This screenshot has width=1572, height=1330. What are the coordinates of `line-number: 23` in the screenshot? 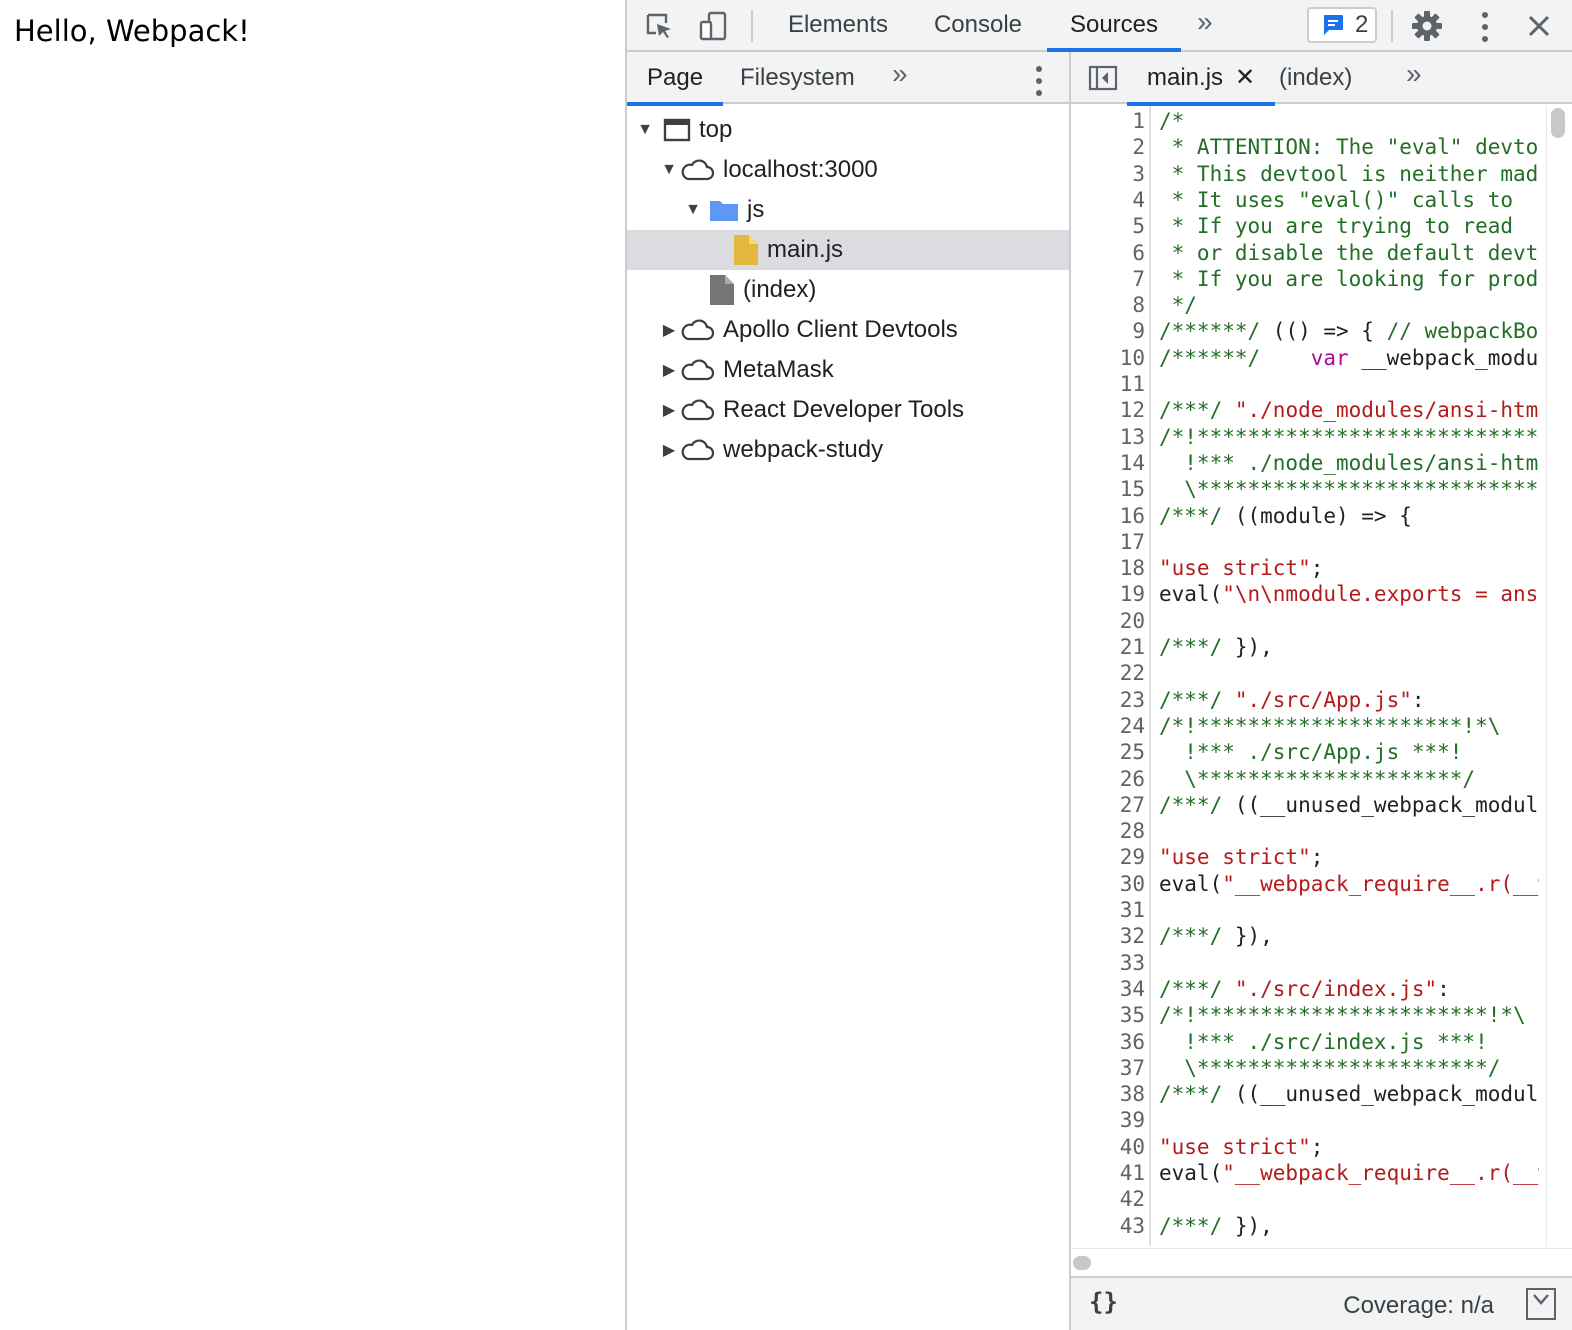 It's located at (1108, 700).